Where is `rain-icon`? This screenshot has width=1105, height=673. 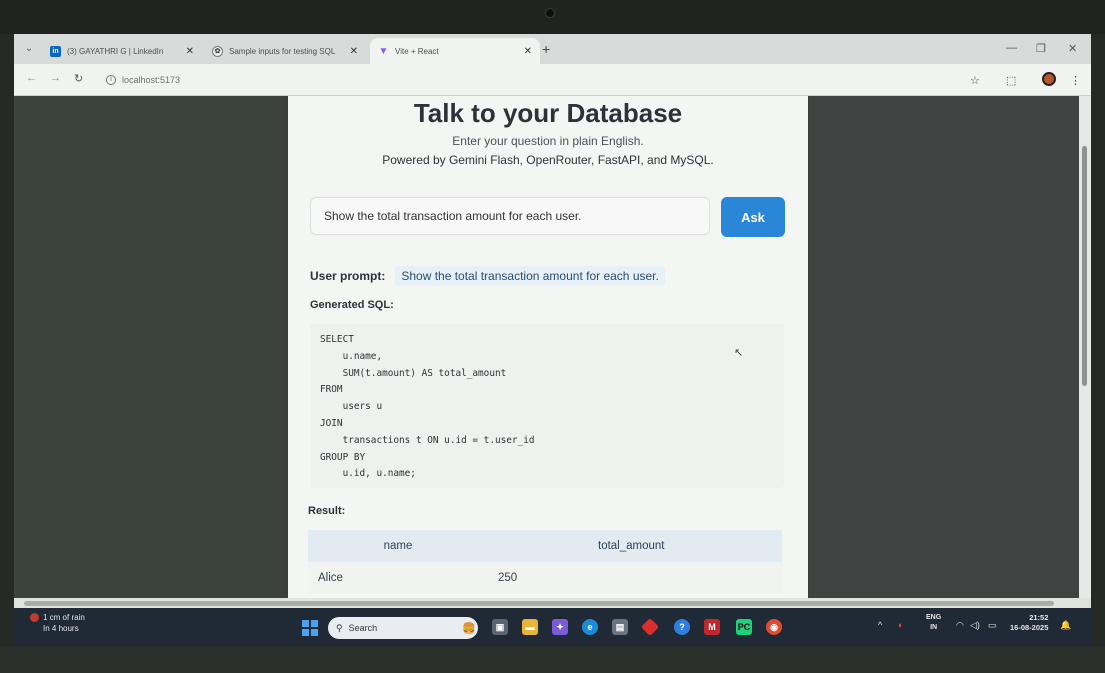 rain-icon is located at coordinates (34, 617).